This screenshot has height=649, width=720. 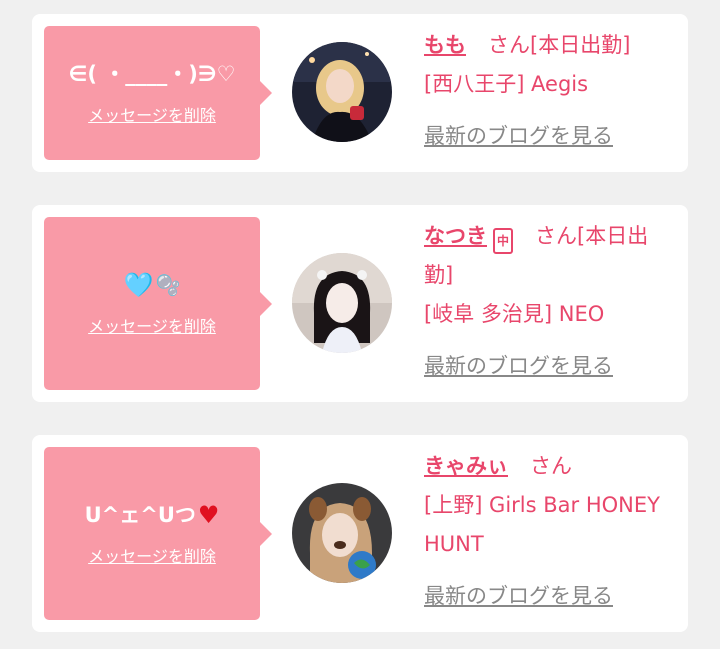 What do you see at coordinates (158, 533) in the screenshot?
I see `message-bubble: U^ェ^Uつ ♥ メッセージを削除` at bounding box center [158, 533].